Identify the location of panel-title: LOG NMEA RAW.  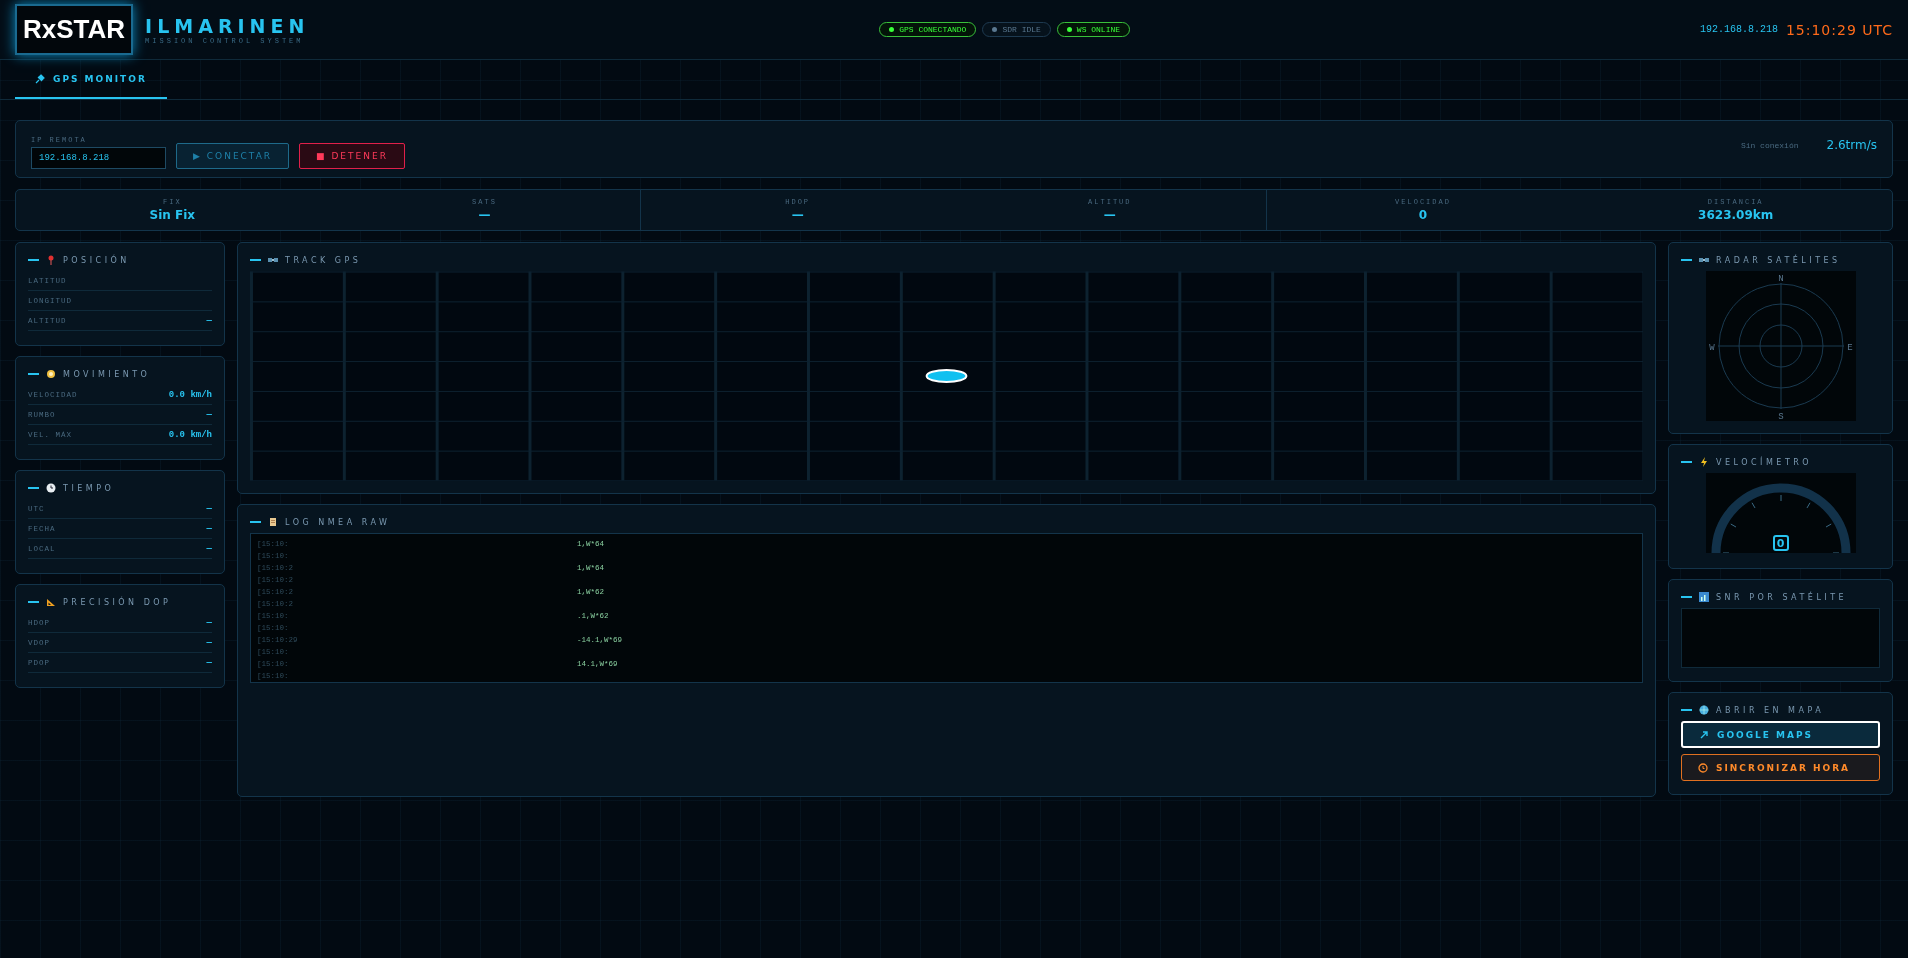
(338, 522).